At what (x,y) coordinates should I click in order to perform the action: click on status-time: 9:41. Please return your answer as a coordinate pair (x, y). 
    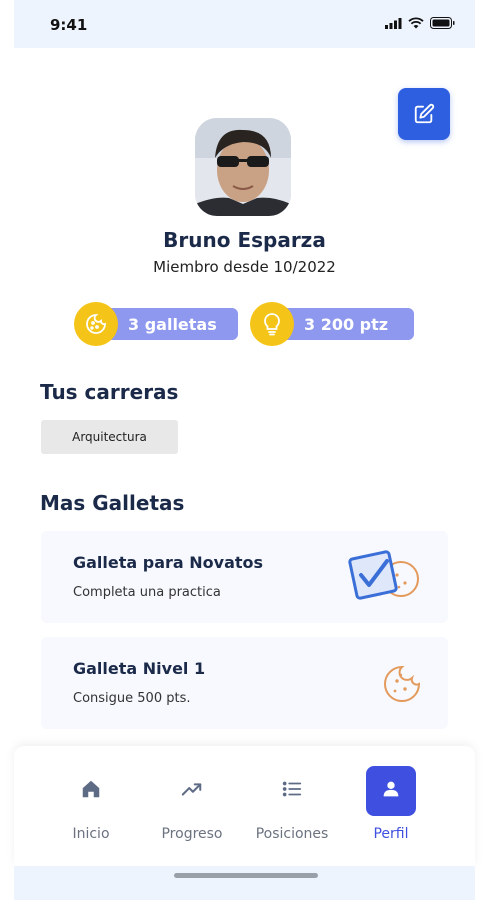
    Looking at the image, I should click on (69, 25).